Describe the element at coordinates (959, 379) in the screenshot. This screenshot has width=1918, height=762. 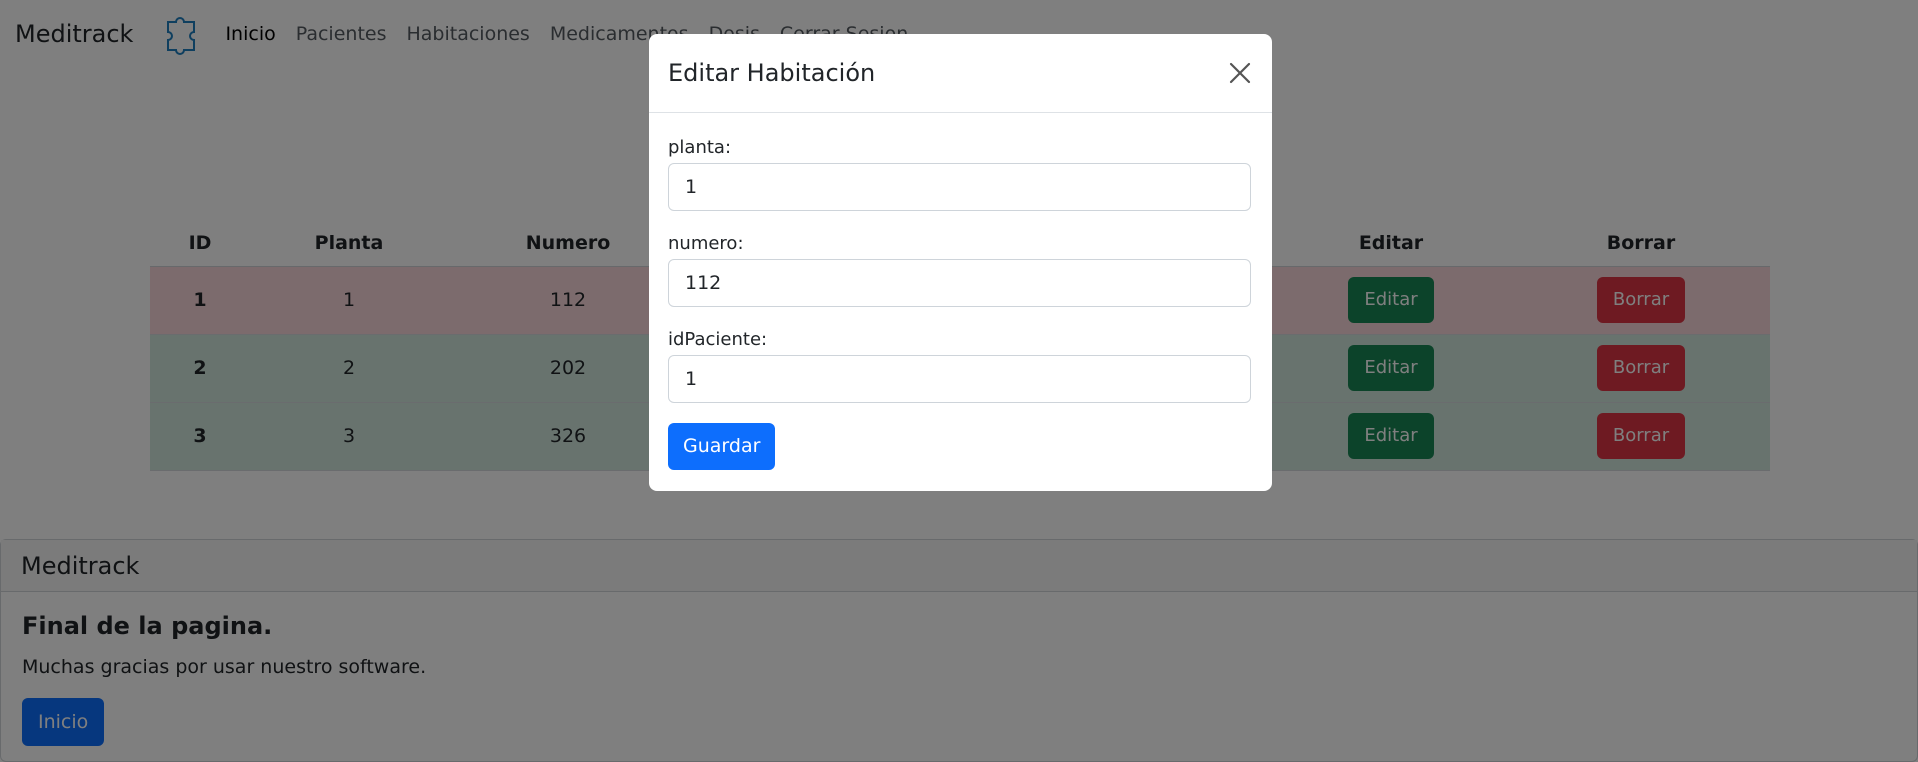
I see `idpaciente-input` at that location.